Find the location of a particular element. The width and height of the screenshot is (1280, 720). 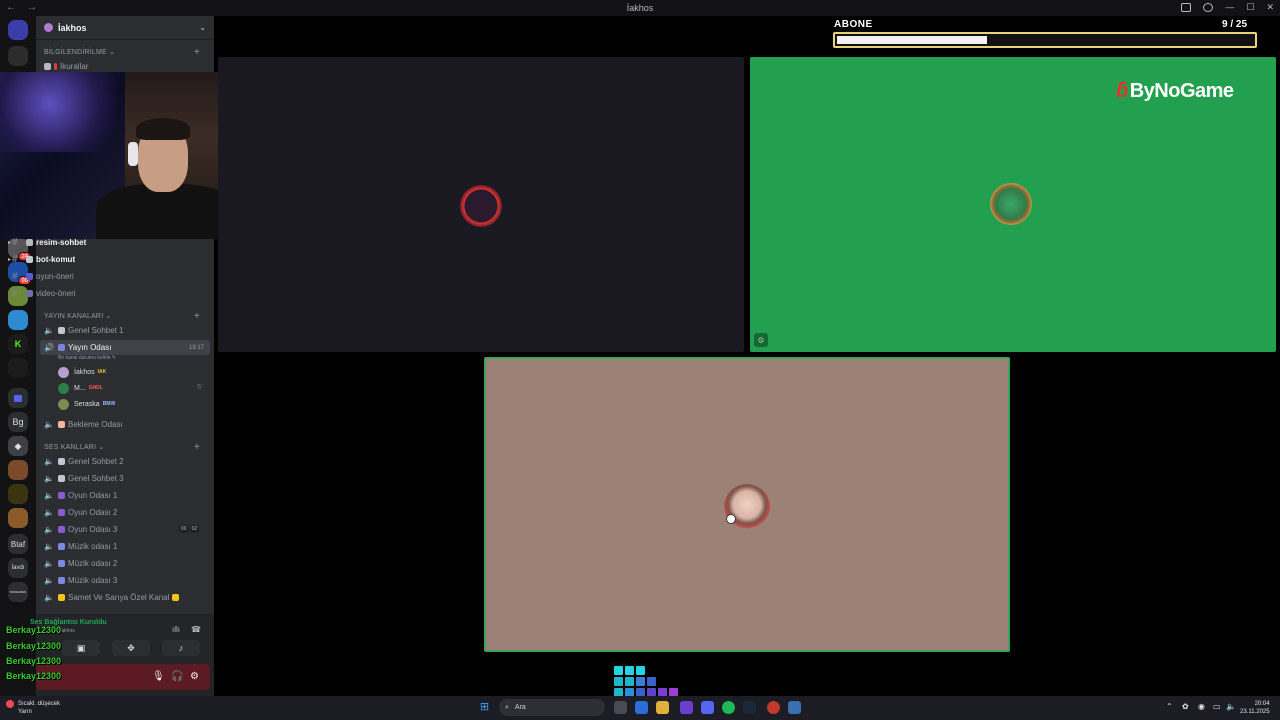

category-yayin: YAYIN KANALARI ⌄ + is located at coordinates (122, 316).